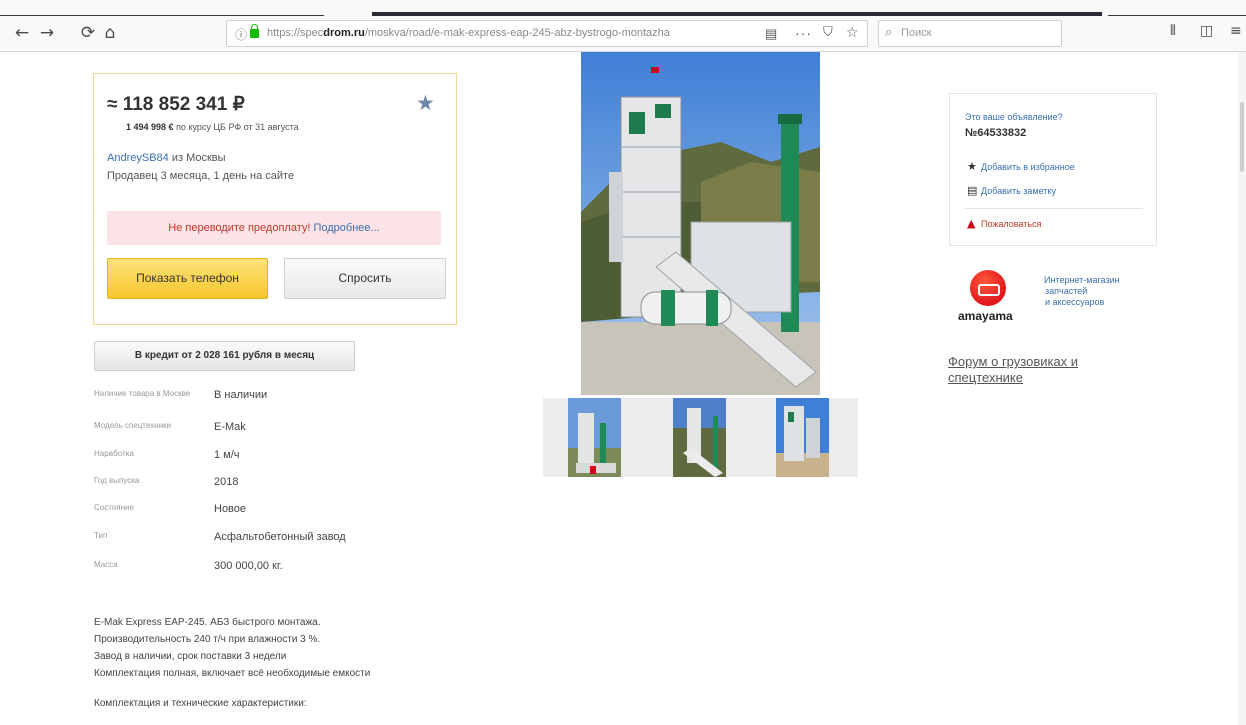  Describe the element at coordinates (176, 104) in the screenshot. I see `price: ≈ 118 852 341 ₽` at that location.